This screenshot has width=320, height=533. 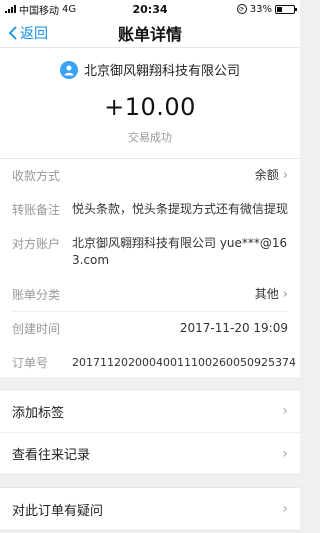 I want to click on order-number-value: 20171120200040011100260050925374, so click(x=184, y=362).